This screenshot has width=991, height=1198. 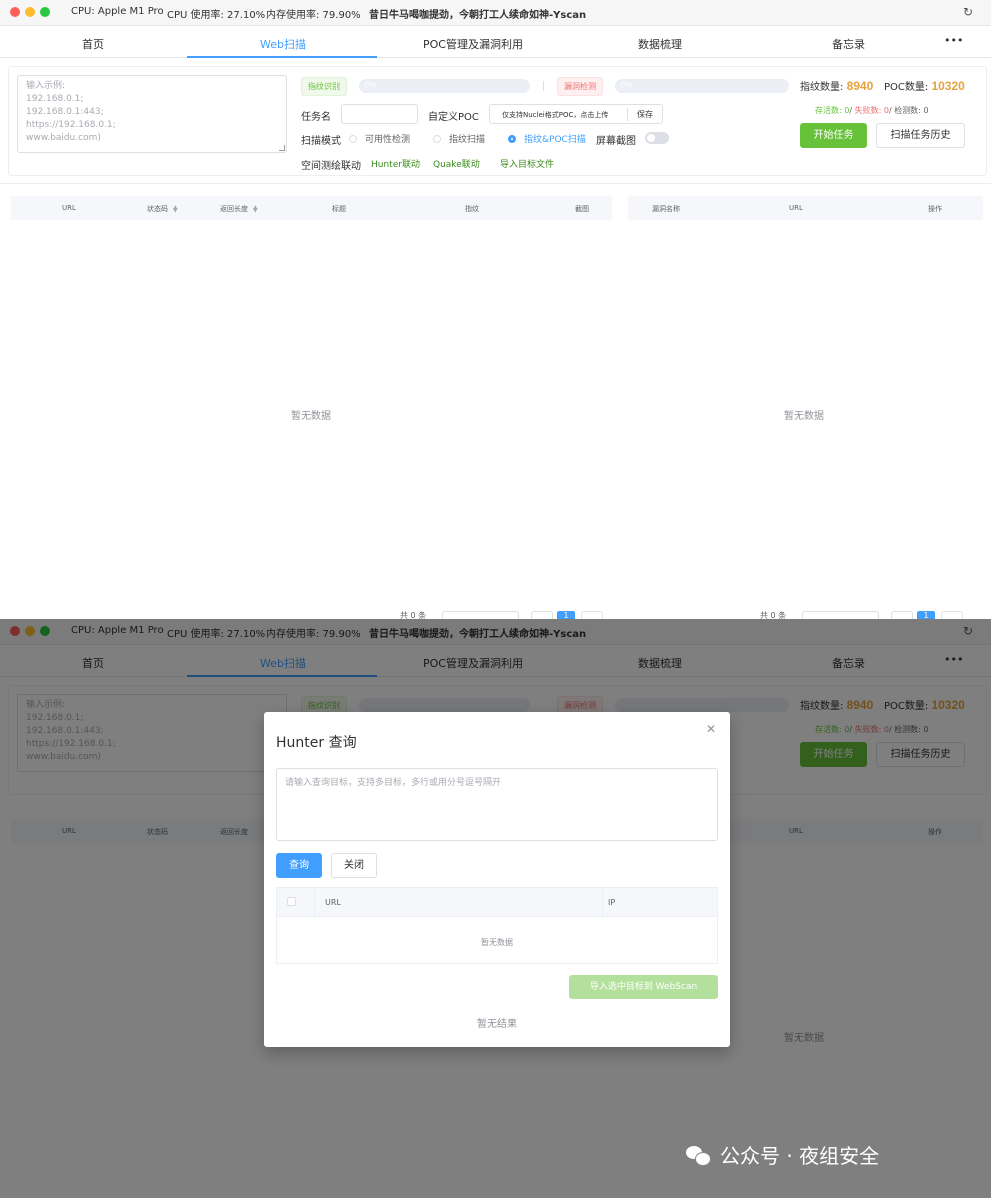 What do you see at coordinates (616, 141) in the screenshot?
I see `screenshot-label: 屏幕截图` at bounding box center [616, 141].